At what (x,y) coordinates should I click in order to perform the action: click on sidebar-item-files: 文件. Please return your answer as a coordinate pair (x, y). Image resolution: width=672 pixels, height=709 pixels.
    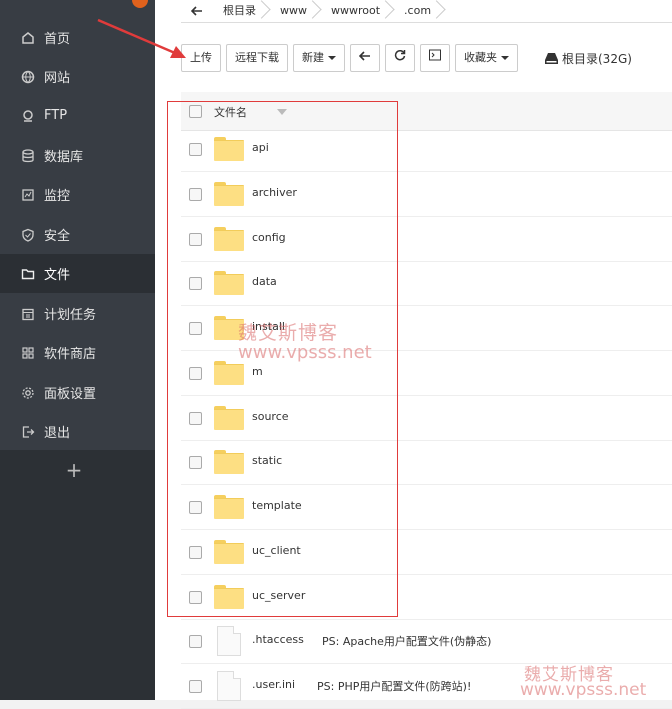
    Looking at the image, I should click on (77, 273).